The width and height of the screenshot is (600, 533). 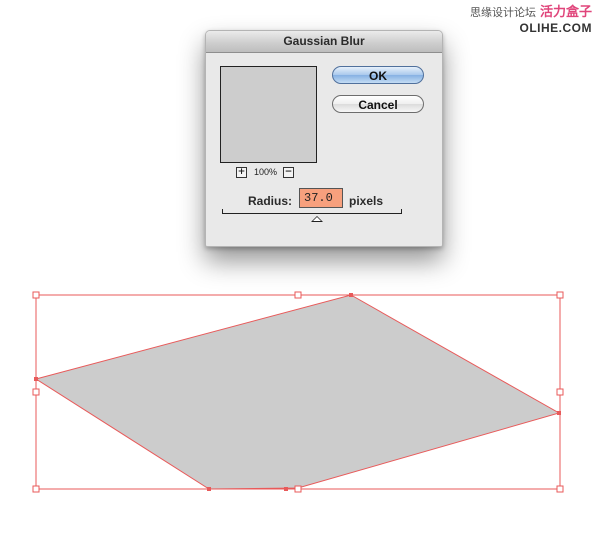 What do you see at coordinates (366, 201) in the screenshot?
I see `radius-unit: pixels` at bounding box center [366, 201].